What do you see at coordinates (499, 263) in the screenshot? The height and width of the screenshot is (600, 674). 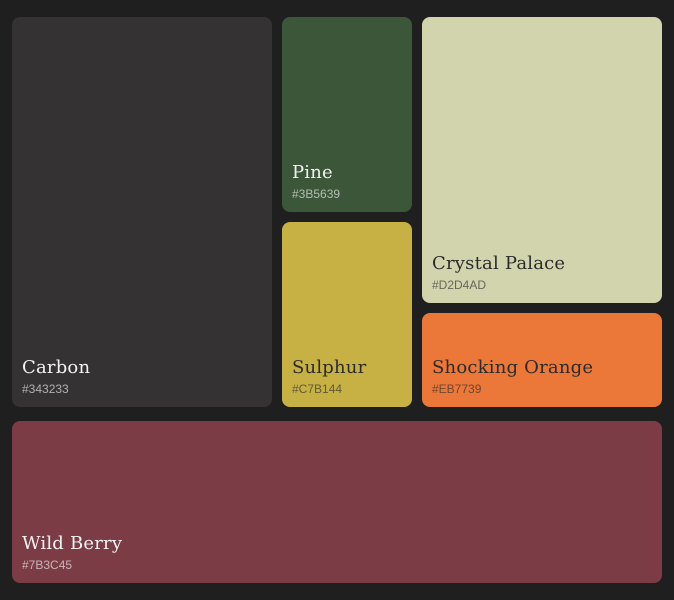 I see `swatch-name: Crystal Palace` at bounding box center [499, 263].